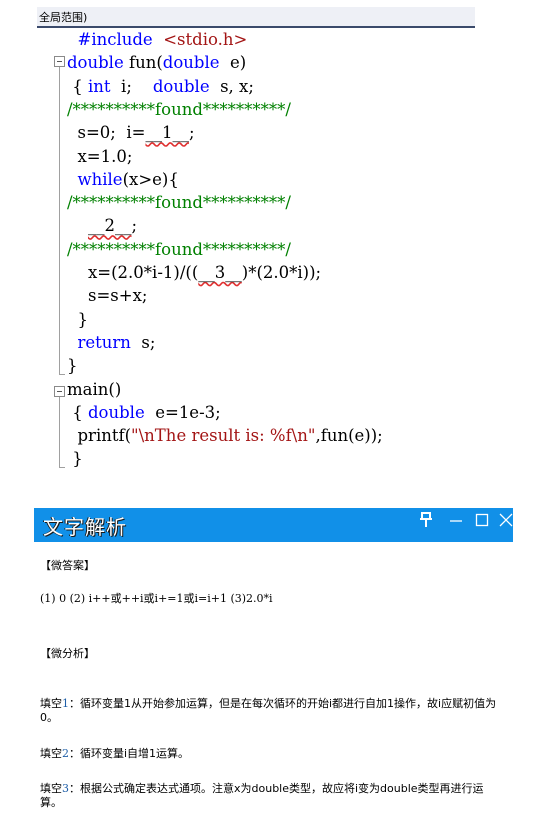 The width and height of the screenshot is (557, 836). What do you see at coordinates (167, 133) in the screenshot?
I see `fill-in-blank: __1__` at bounding box center [167, 133].